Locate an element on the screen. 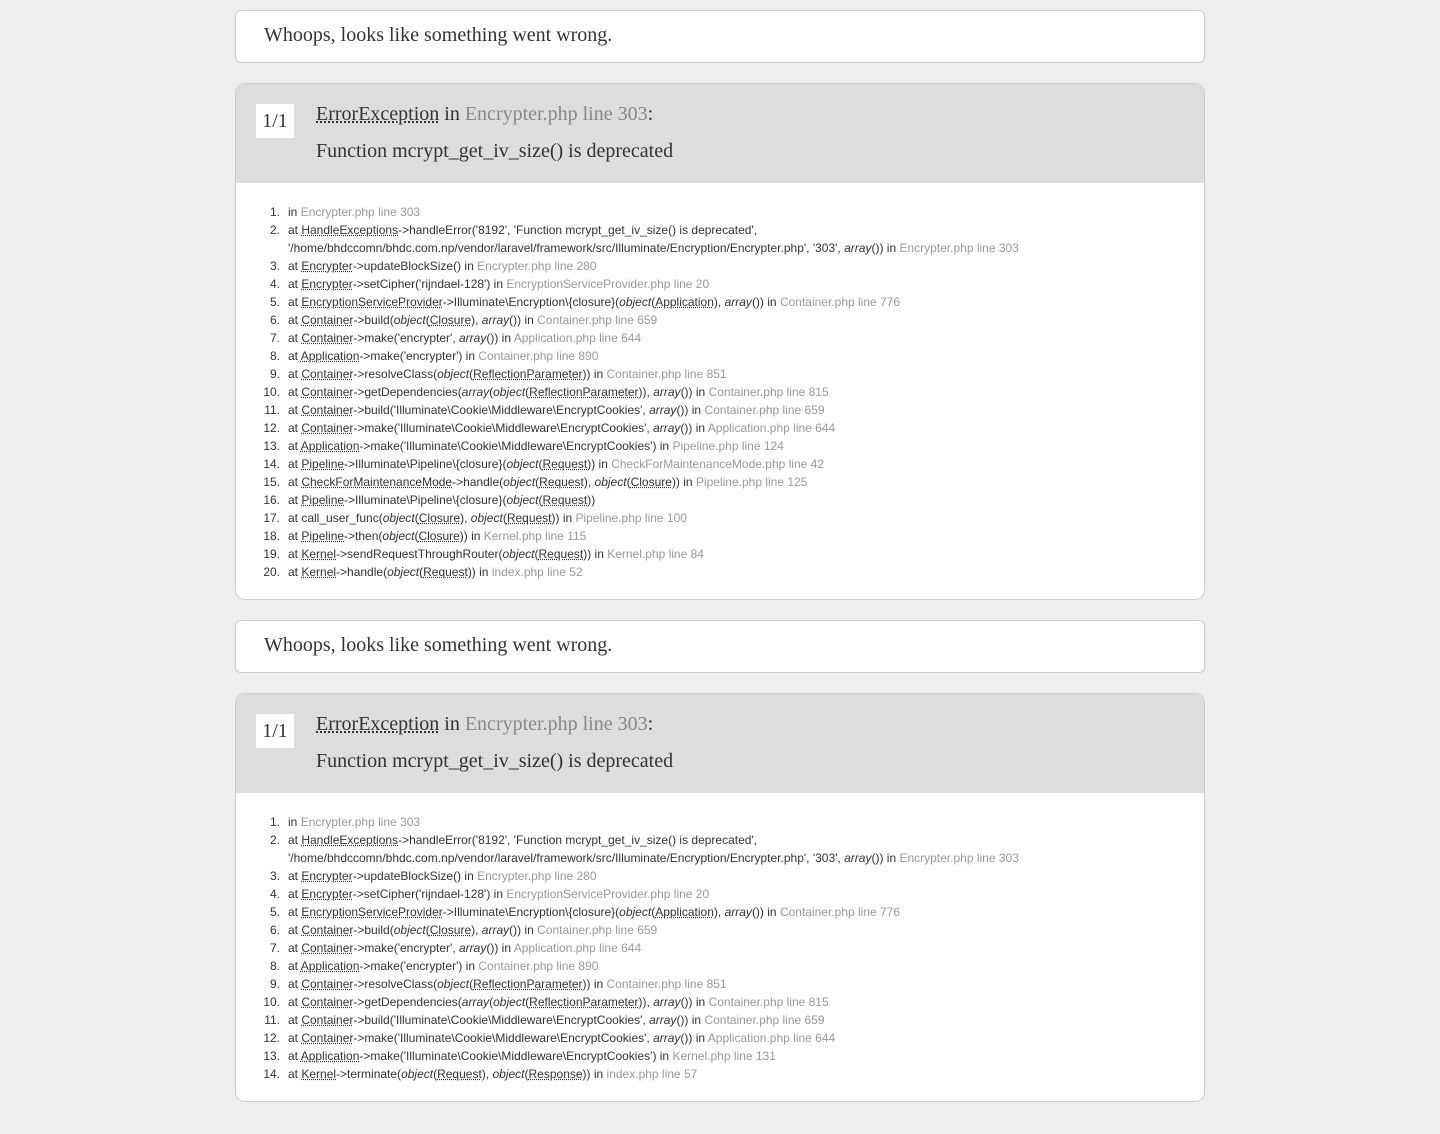  trace-class: Response is located at coordinates (556, 1074).